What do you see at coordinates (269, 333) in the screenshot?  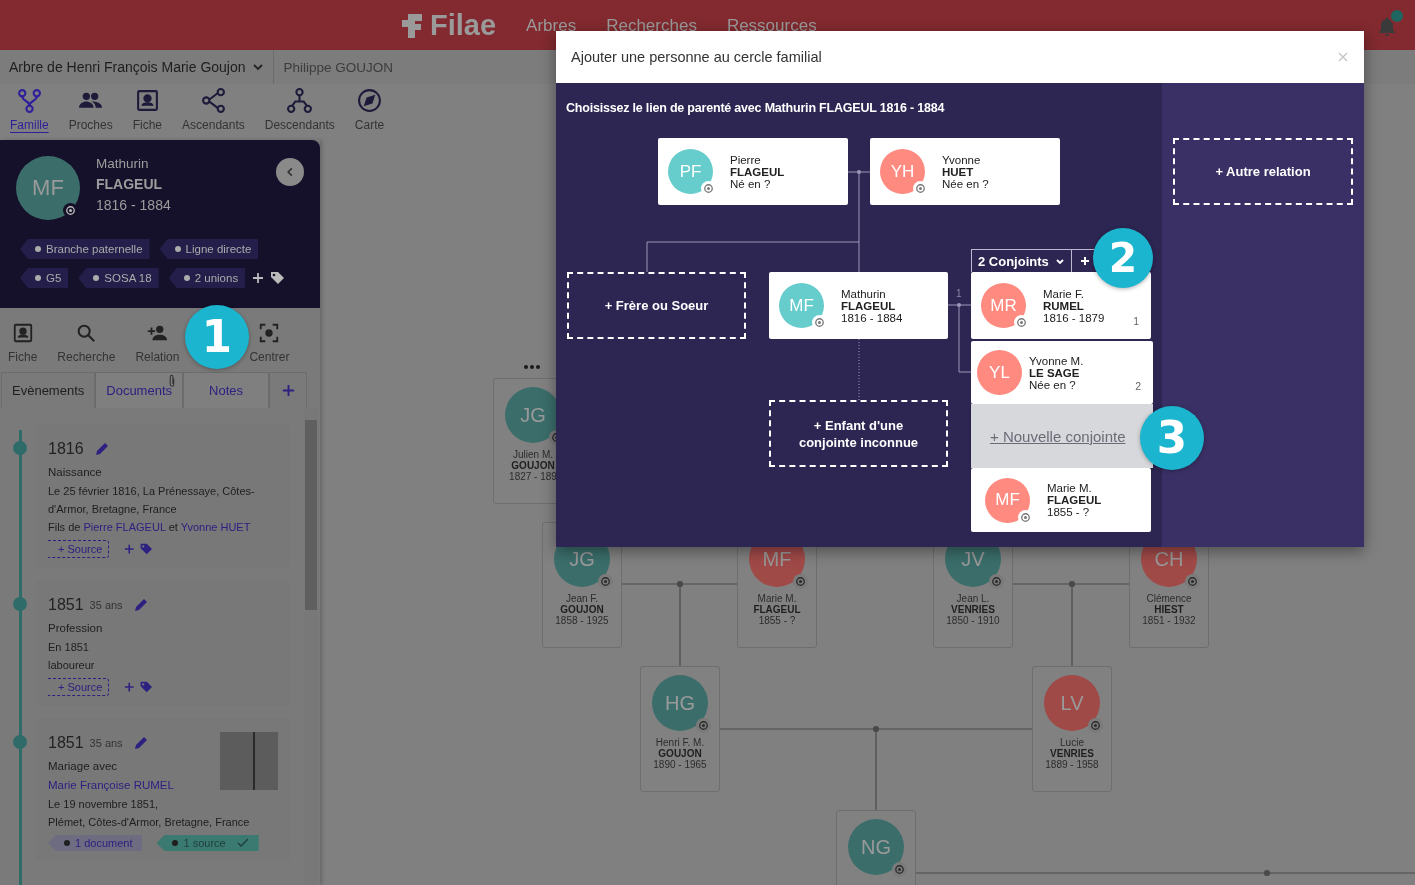 I see `center-icon` at bounding box center [269, 333].